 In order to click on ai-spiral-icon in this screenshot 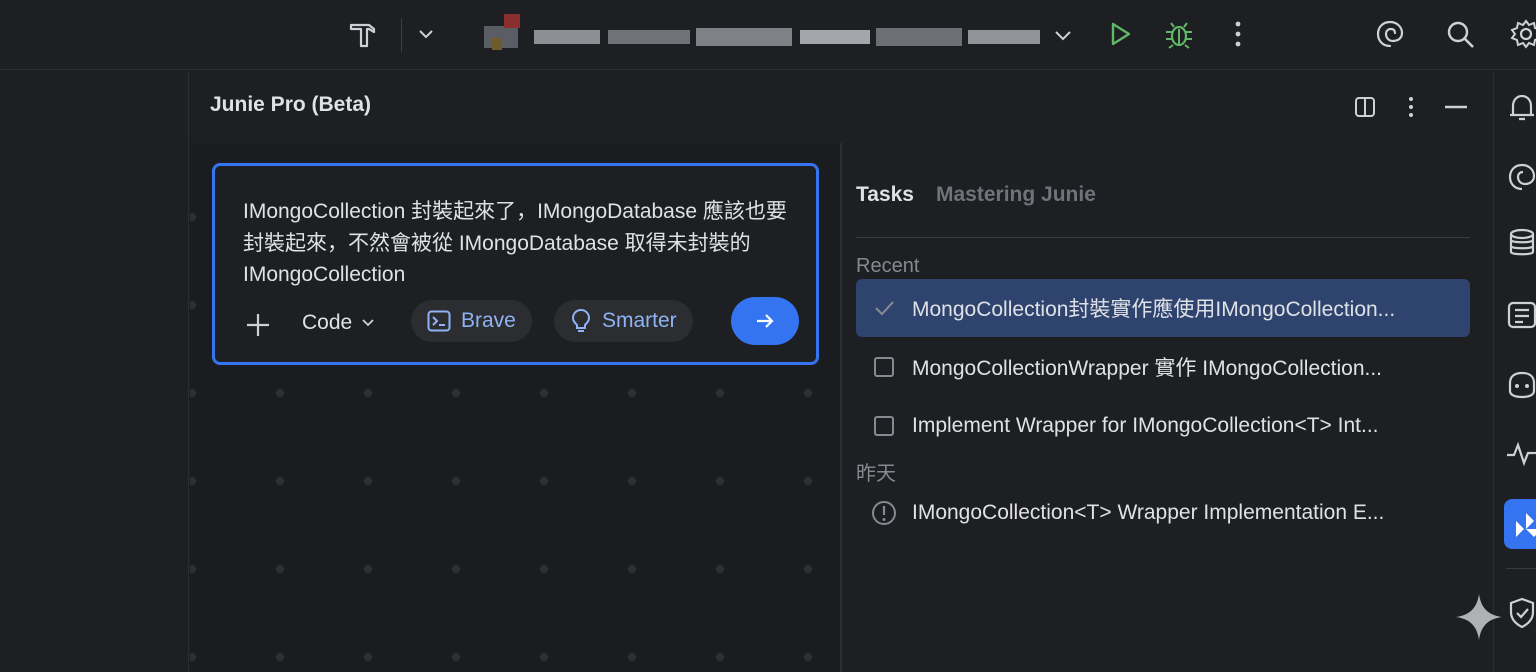, I will do `click(1390, 34)`.